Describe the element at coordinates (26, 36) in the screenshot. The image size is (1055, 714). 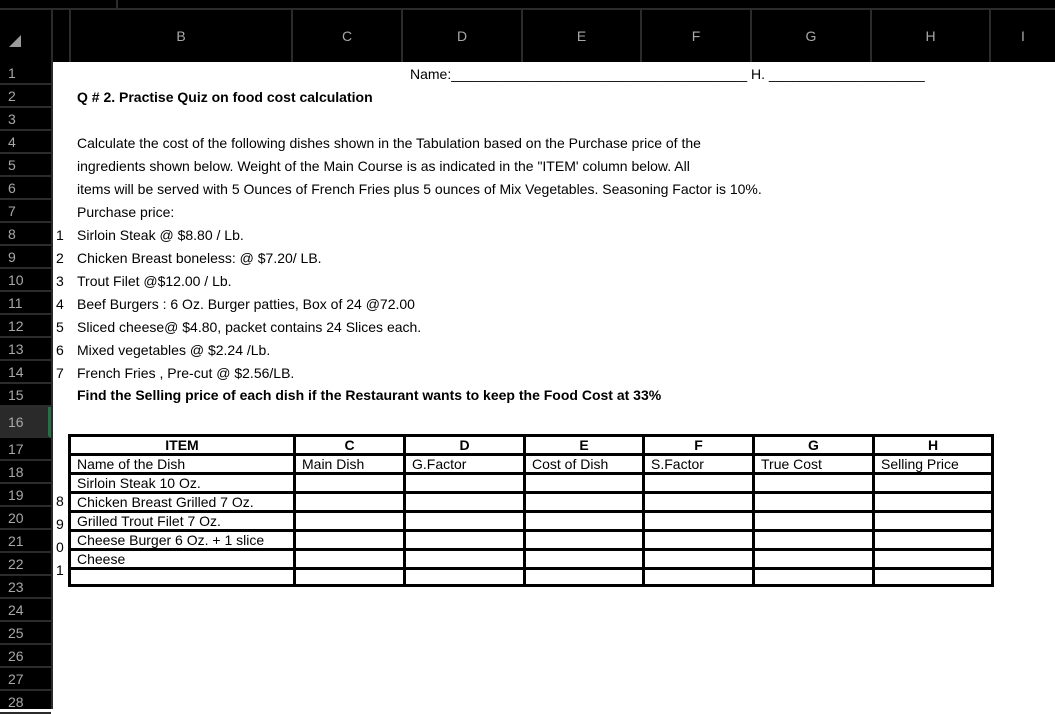
I see `select-all-button` at that location.